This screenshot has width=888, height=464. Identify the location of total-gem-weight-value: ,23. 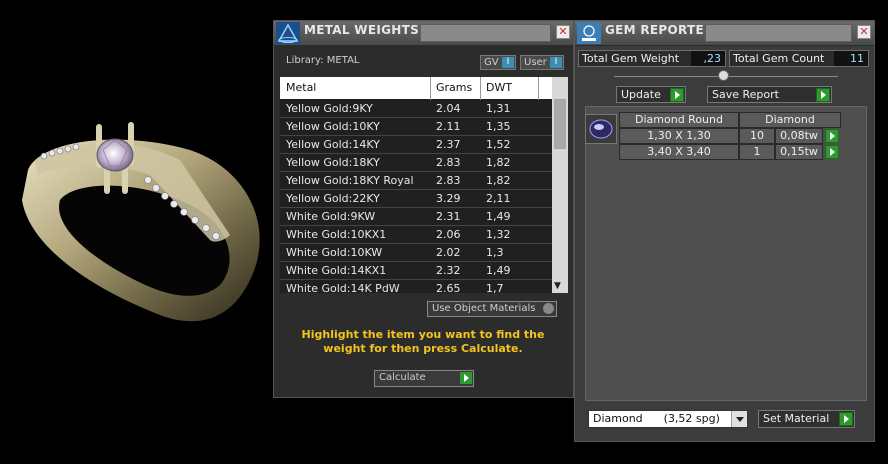
(708, 58).